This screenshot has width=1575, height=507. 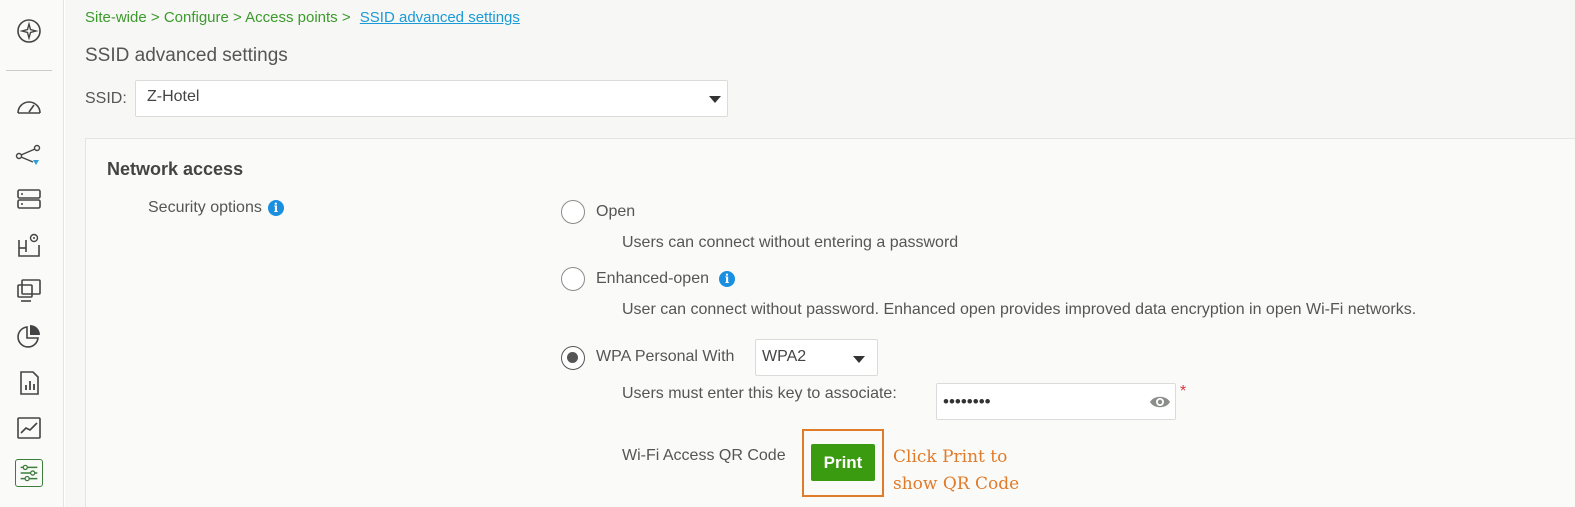 What do you see at coordinates (29, 291) in the screenshot?
I see `clients-icon` at bounding box center [29, 291].